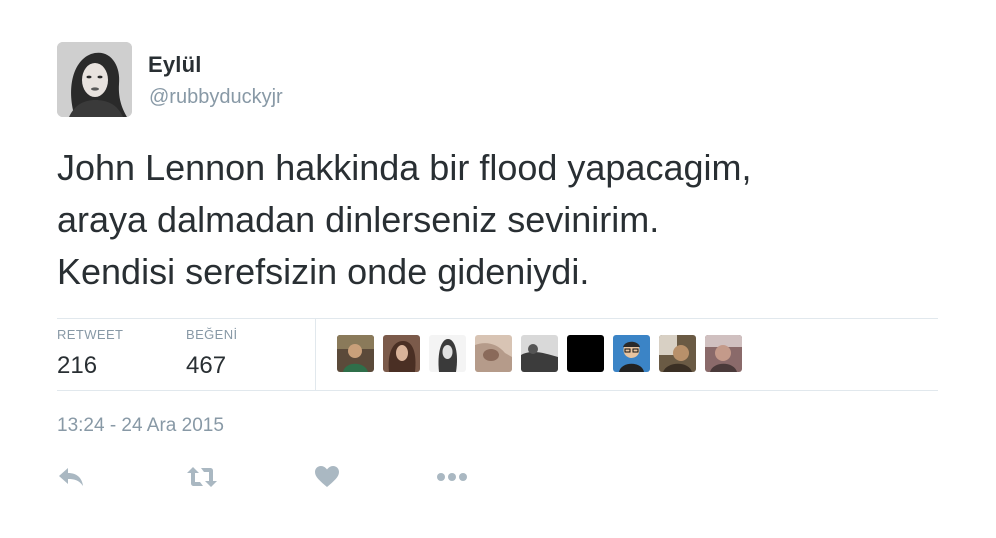 This screenshot has width=996, height=538. What do you see at coordinates (315, 354) in the screenshot?
I see `stats-separator` at bounding box center [315, 354].